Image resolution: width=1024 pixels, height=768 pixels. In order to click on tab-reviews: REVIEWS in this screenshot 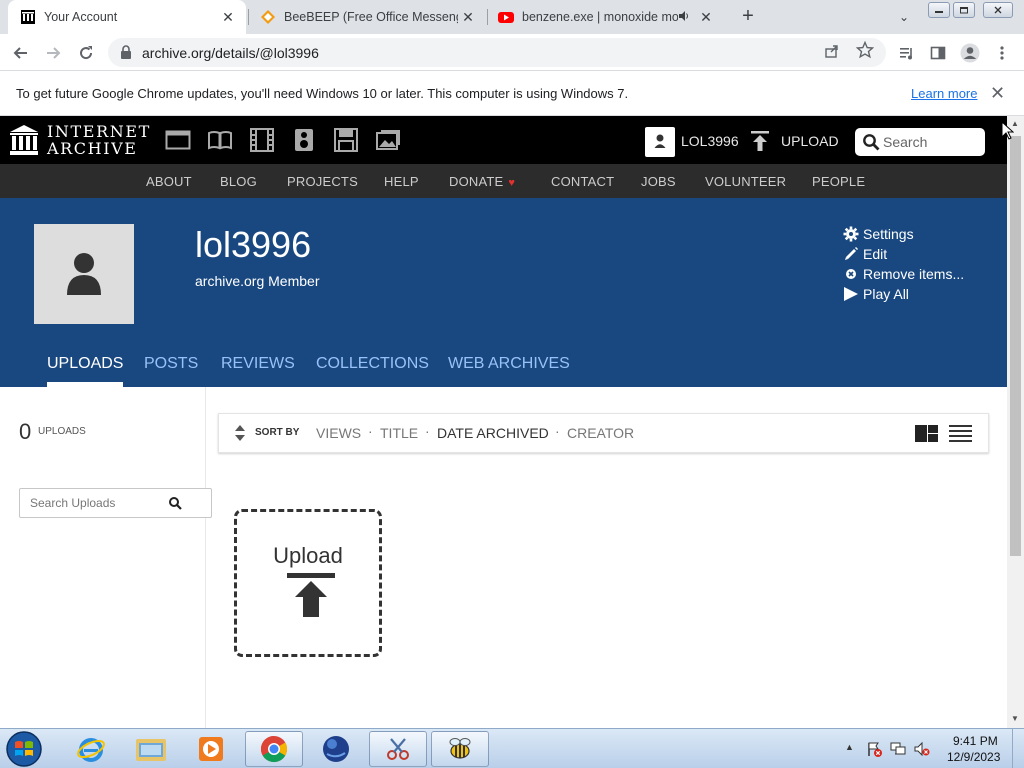, I will do `click(258, 371)`.